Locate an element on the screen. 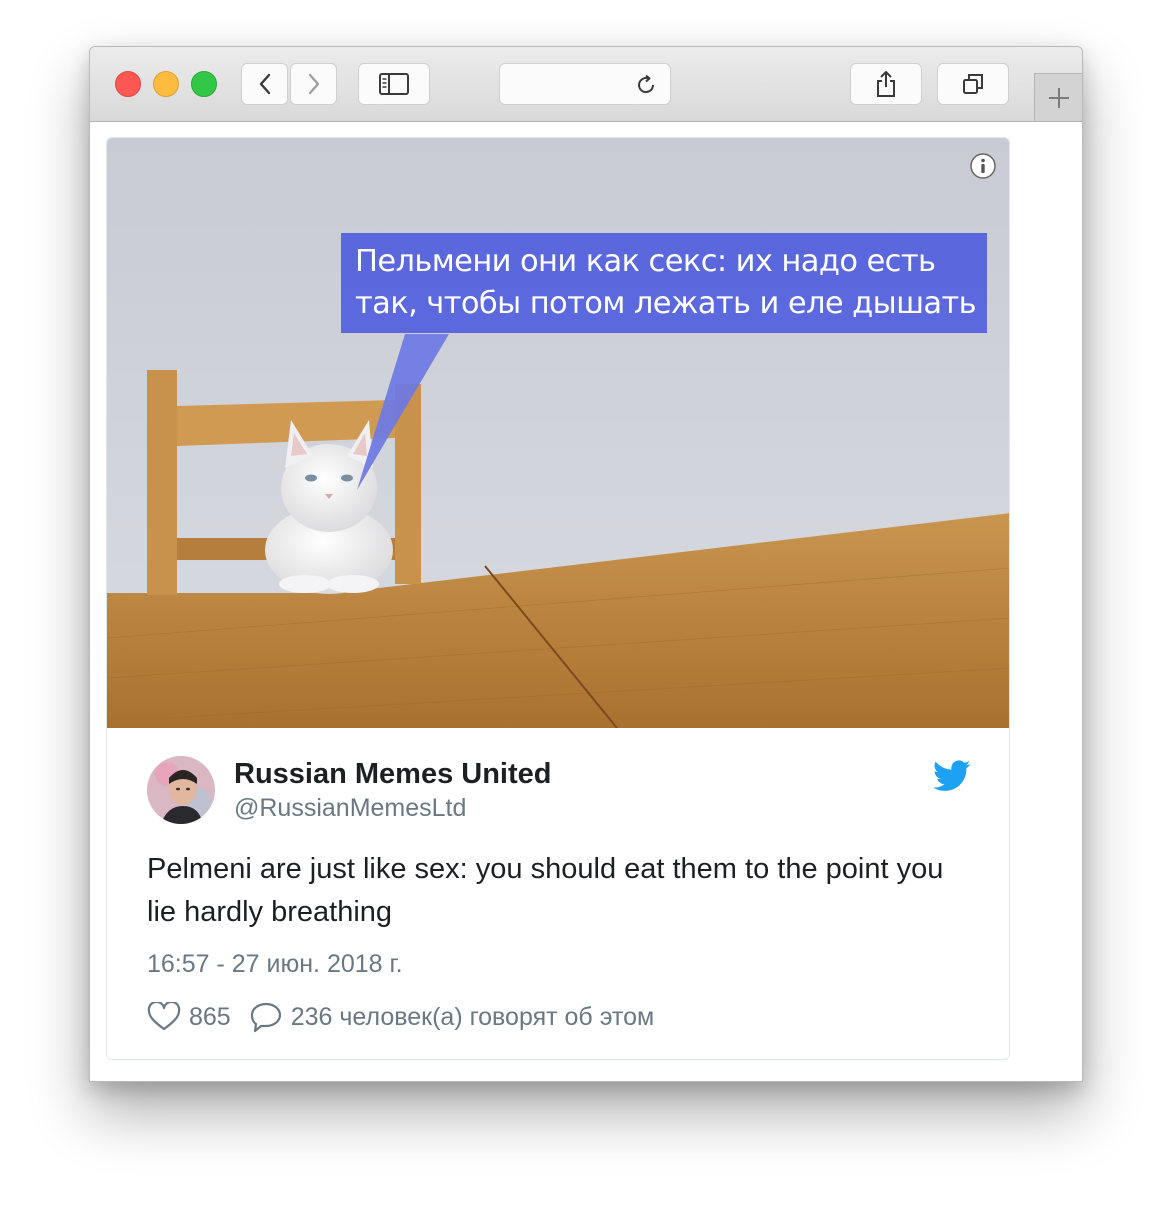  share-icon is located at coordinates (886, 84).